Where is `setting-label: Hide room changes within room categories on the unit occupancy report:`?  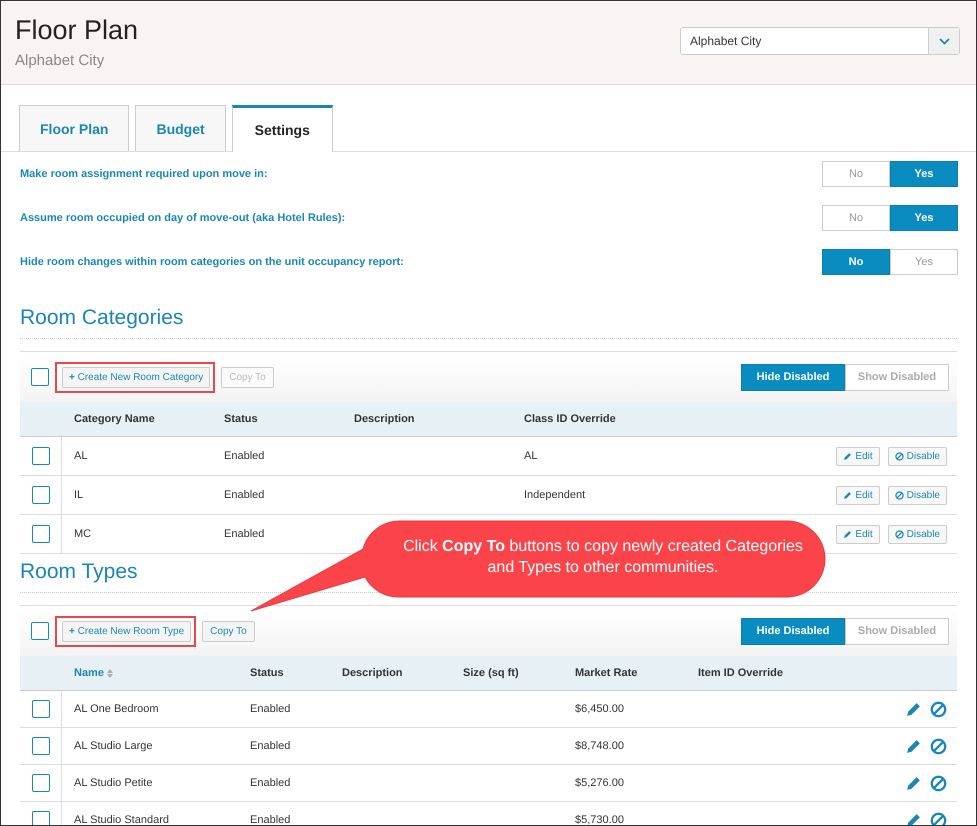 setting-label: Hide room changes within room categories on the unit occupancy report: is located at coordinates (212, 262).